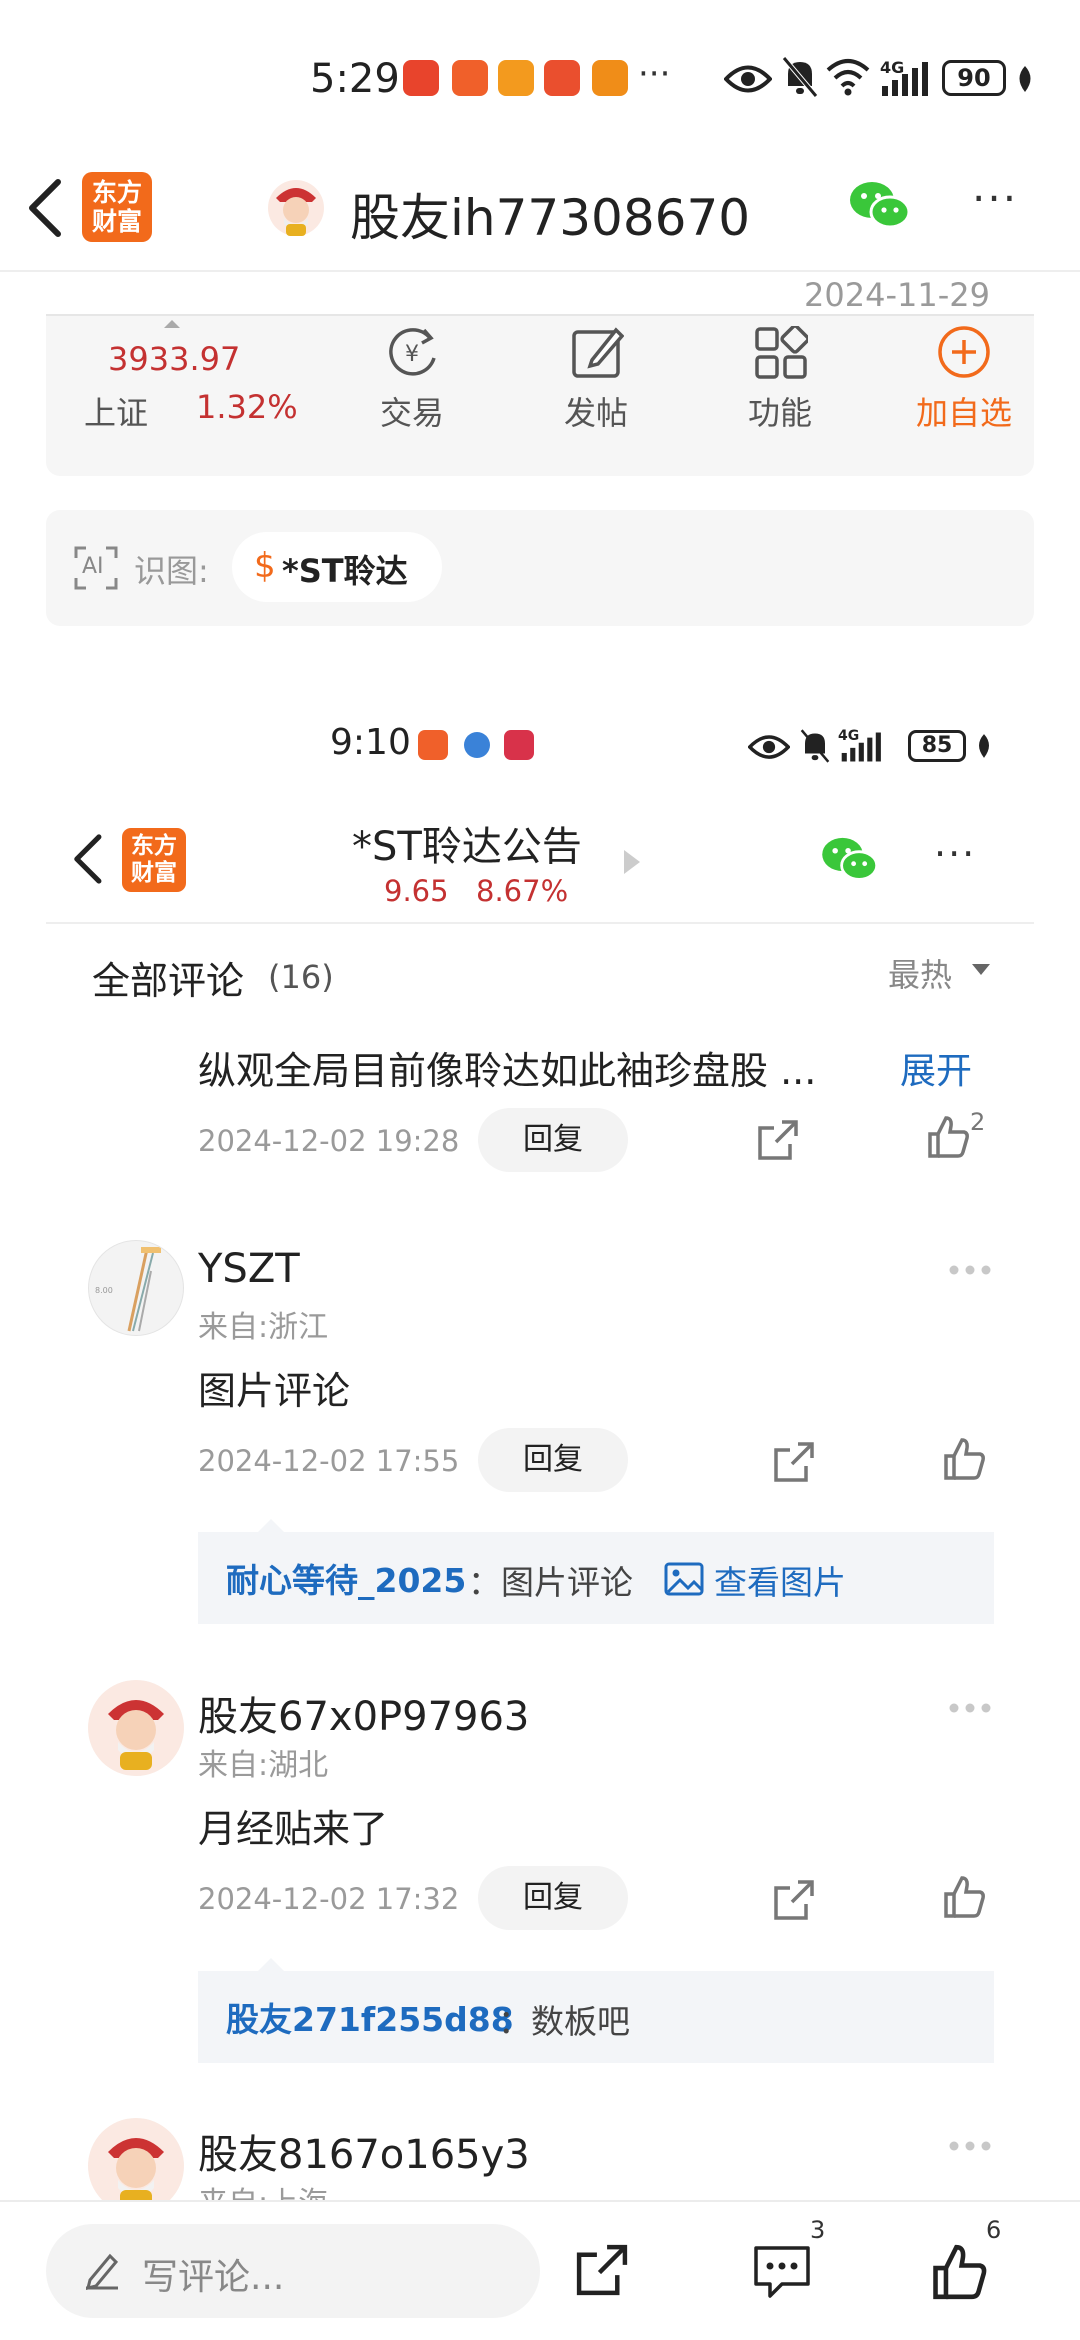 This screenshot has width=1080, height=2340. What do you see at coordinates (412, 381) in the screenshot?
I see `action-trade: ¥ 交易` at bounding box center [412, 381].